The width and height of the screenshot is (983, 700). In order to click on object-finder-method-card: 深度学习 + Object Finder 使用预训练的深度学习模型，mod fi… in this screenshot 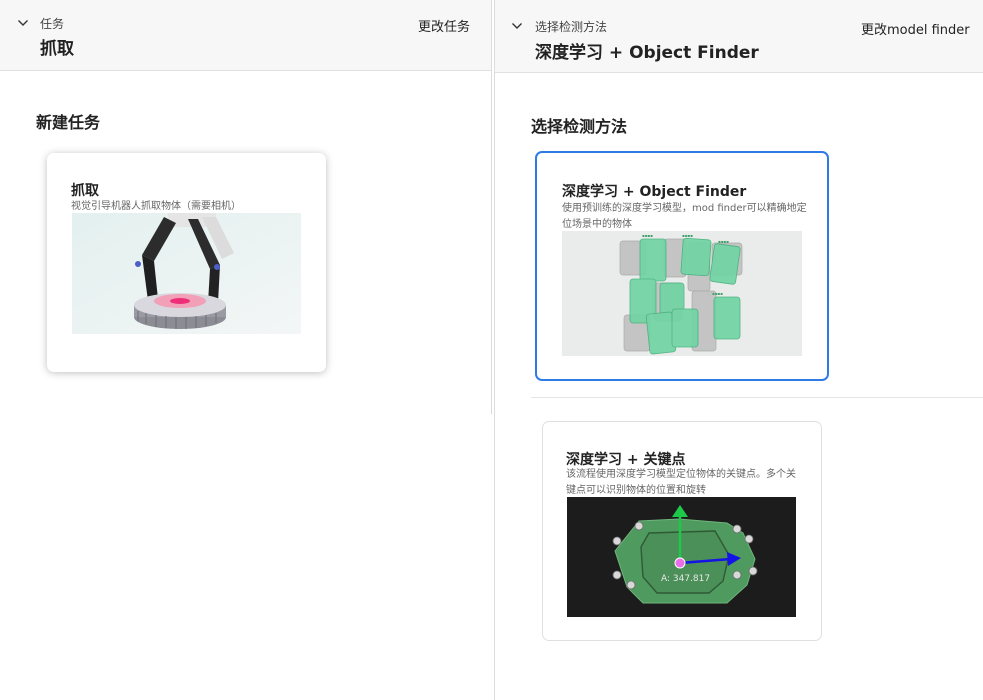, I will do `click(682, 266)`.